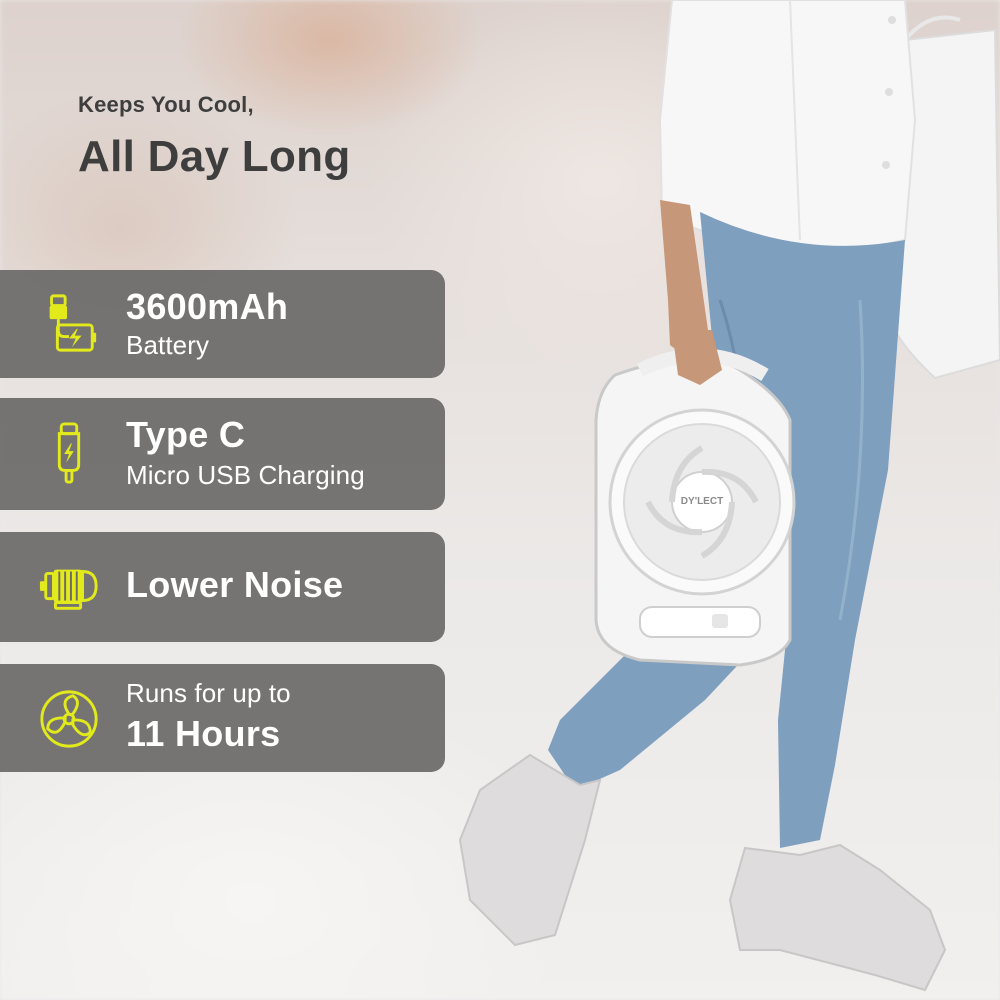 The image size is (1000, 1000). I want to click on headline-tagline: Keeps You Cool,, so click(166, 104).